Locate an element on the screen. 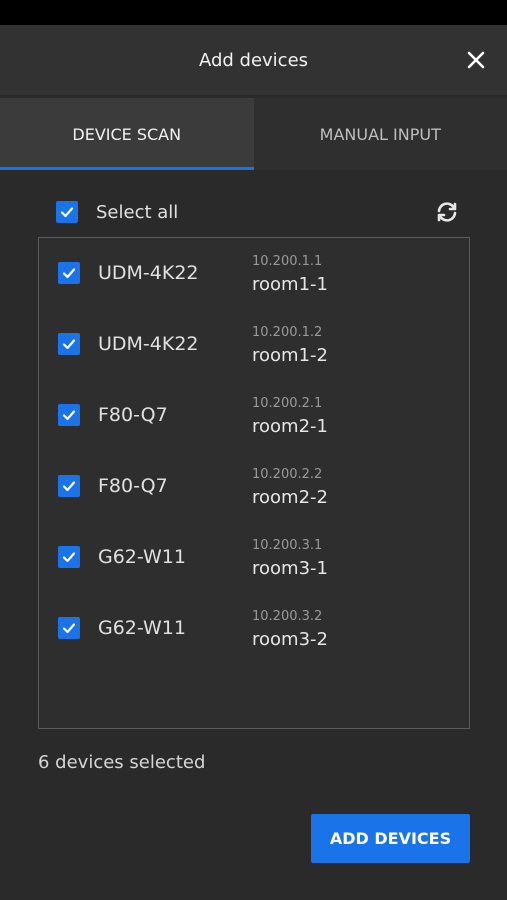 Image resolution: width=507 pixels, height=900 pixels. dialog-header: Add devices is located at coordinates (253, 60).